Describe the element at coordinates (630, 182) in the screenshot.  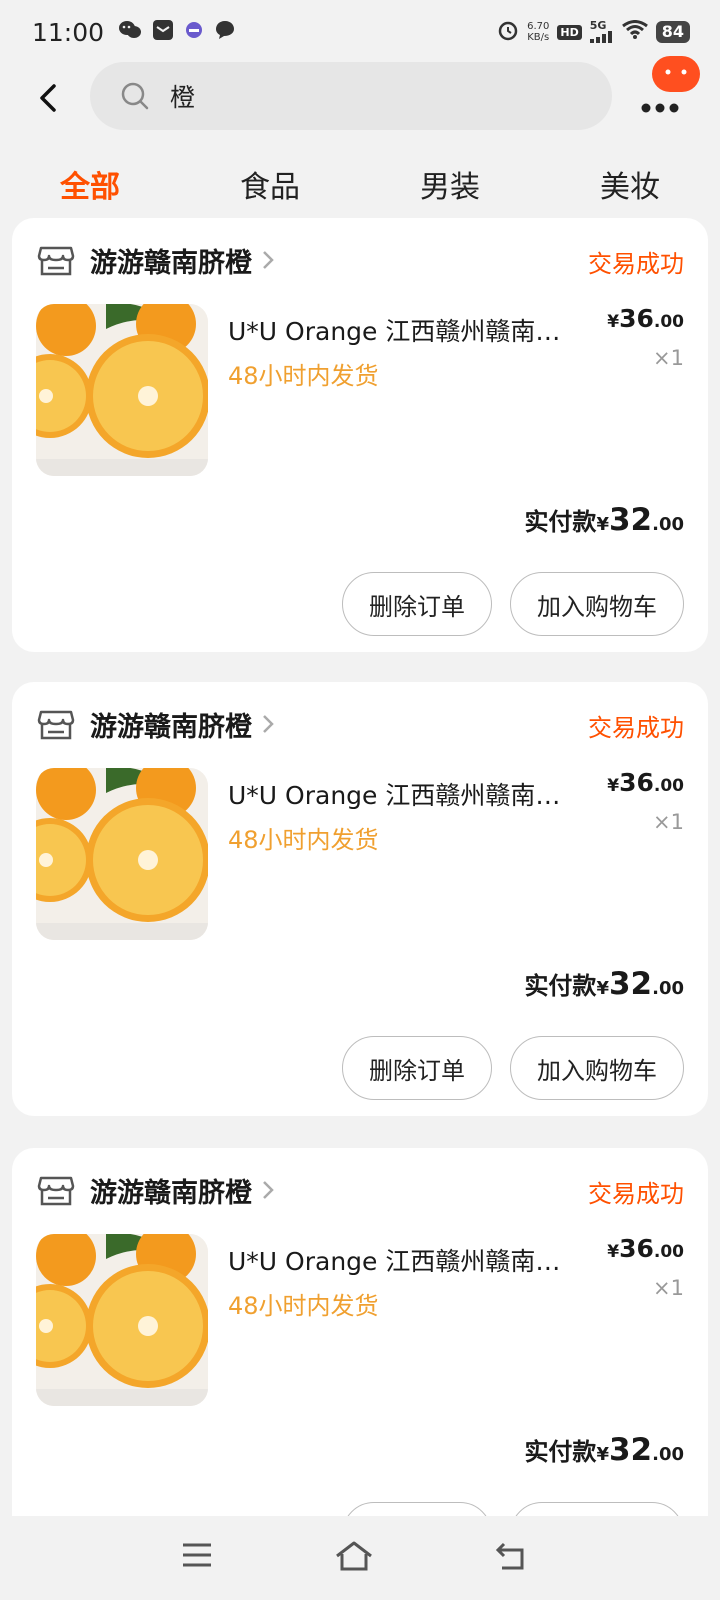
I see `tab-beauty: 美妆` at that location.